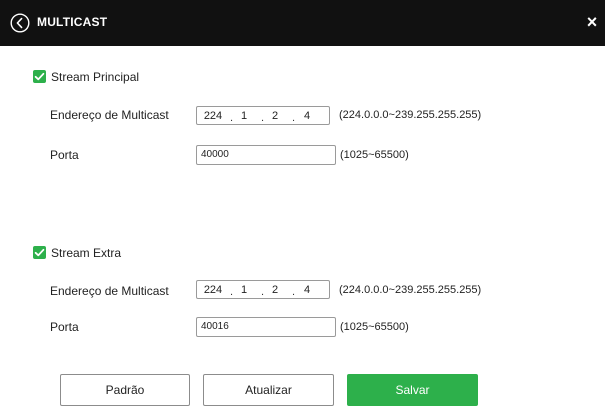 This screenshot has width=605, height=416. I want to click on extra-port-range: (1025~65500), so click(374, 327).